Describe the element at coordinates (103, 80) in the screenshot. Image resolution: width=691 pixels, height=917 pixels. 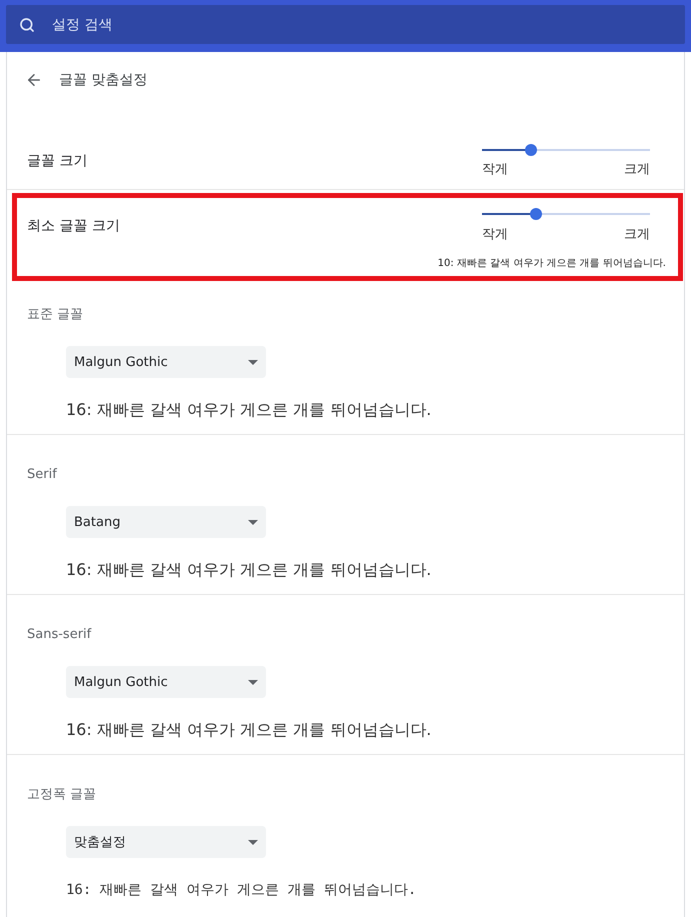
I see `page-title: 글꼴 맞춤설정` at that location.